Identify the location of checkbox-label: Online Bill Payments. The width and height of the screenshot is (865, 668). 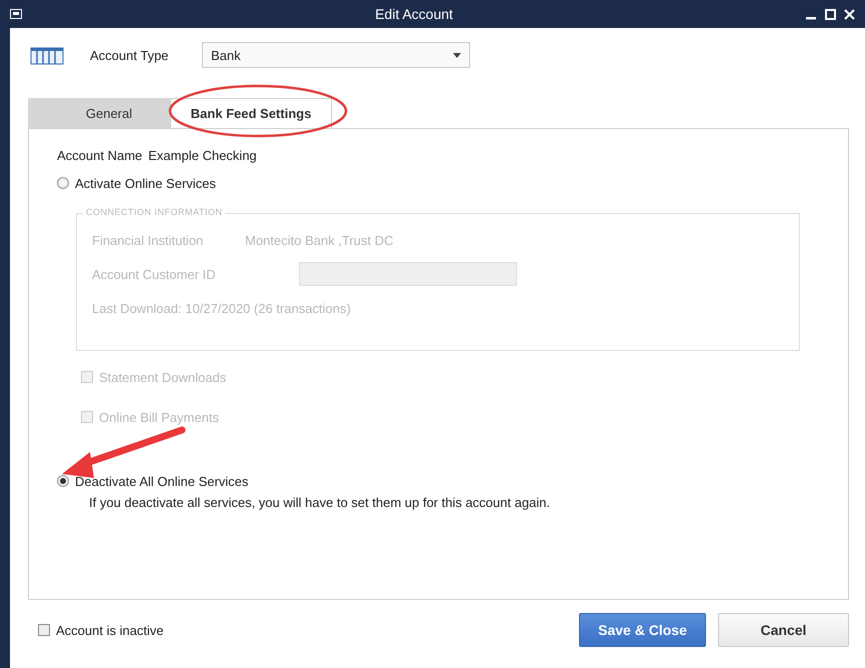
(159, 417).